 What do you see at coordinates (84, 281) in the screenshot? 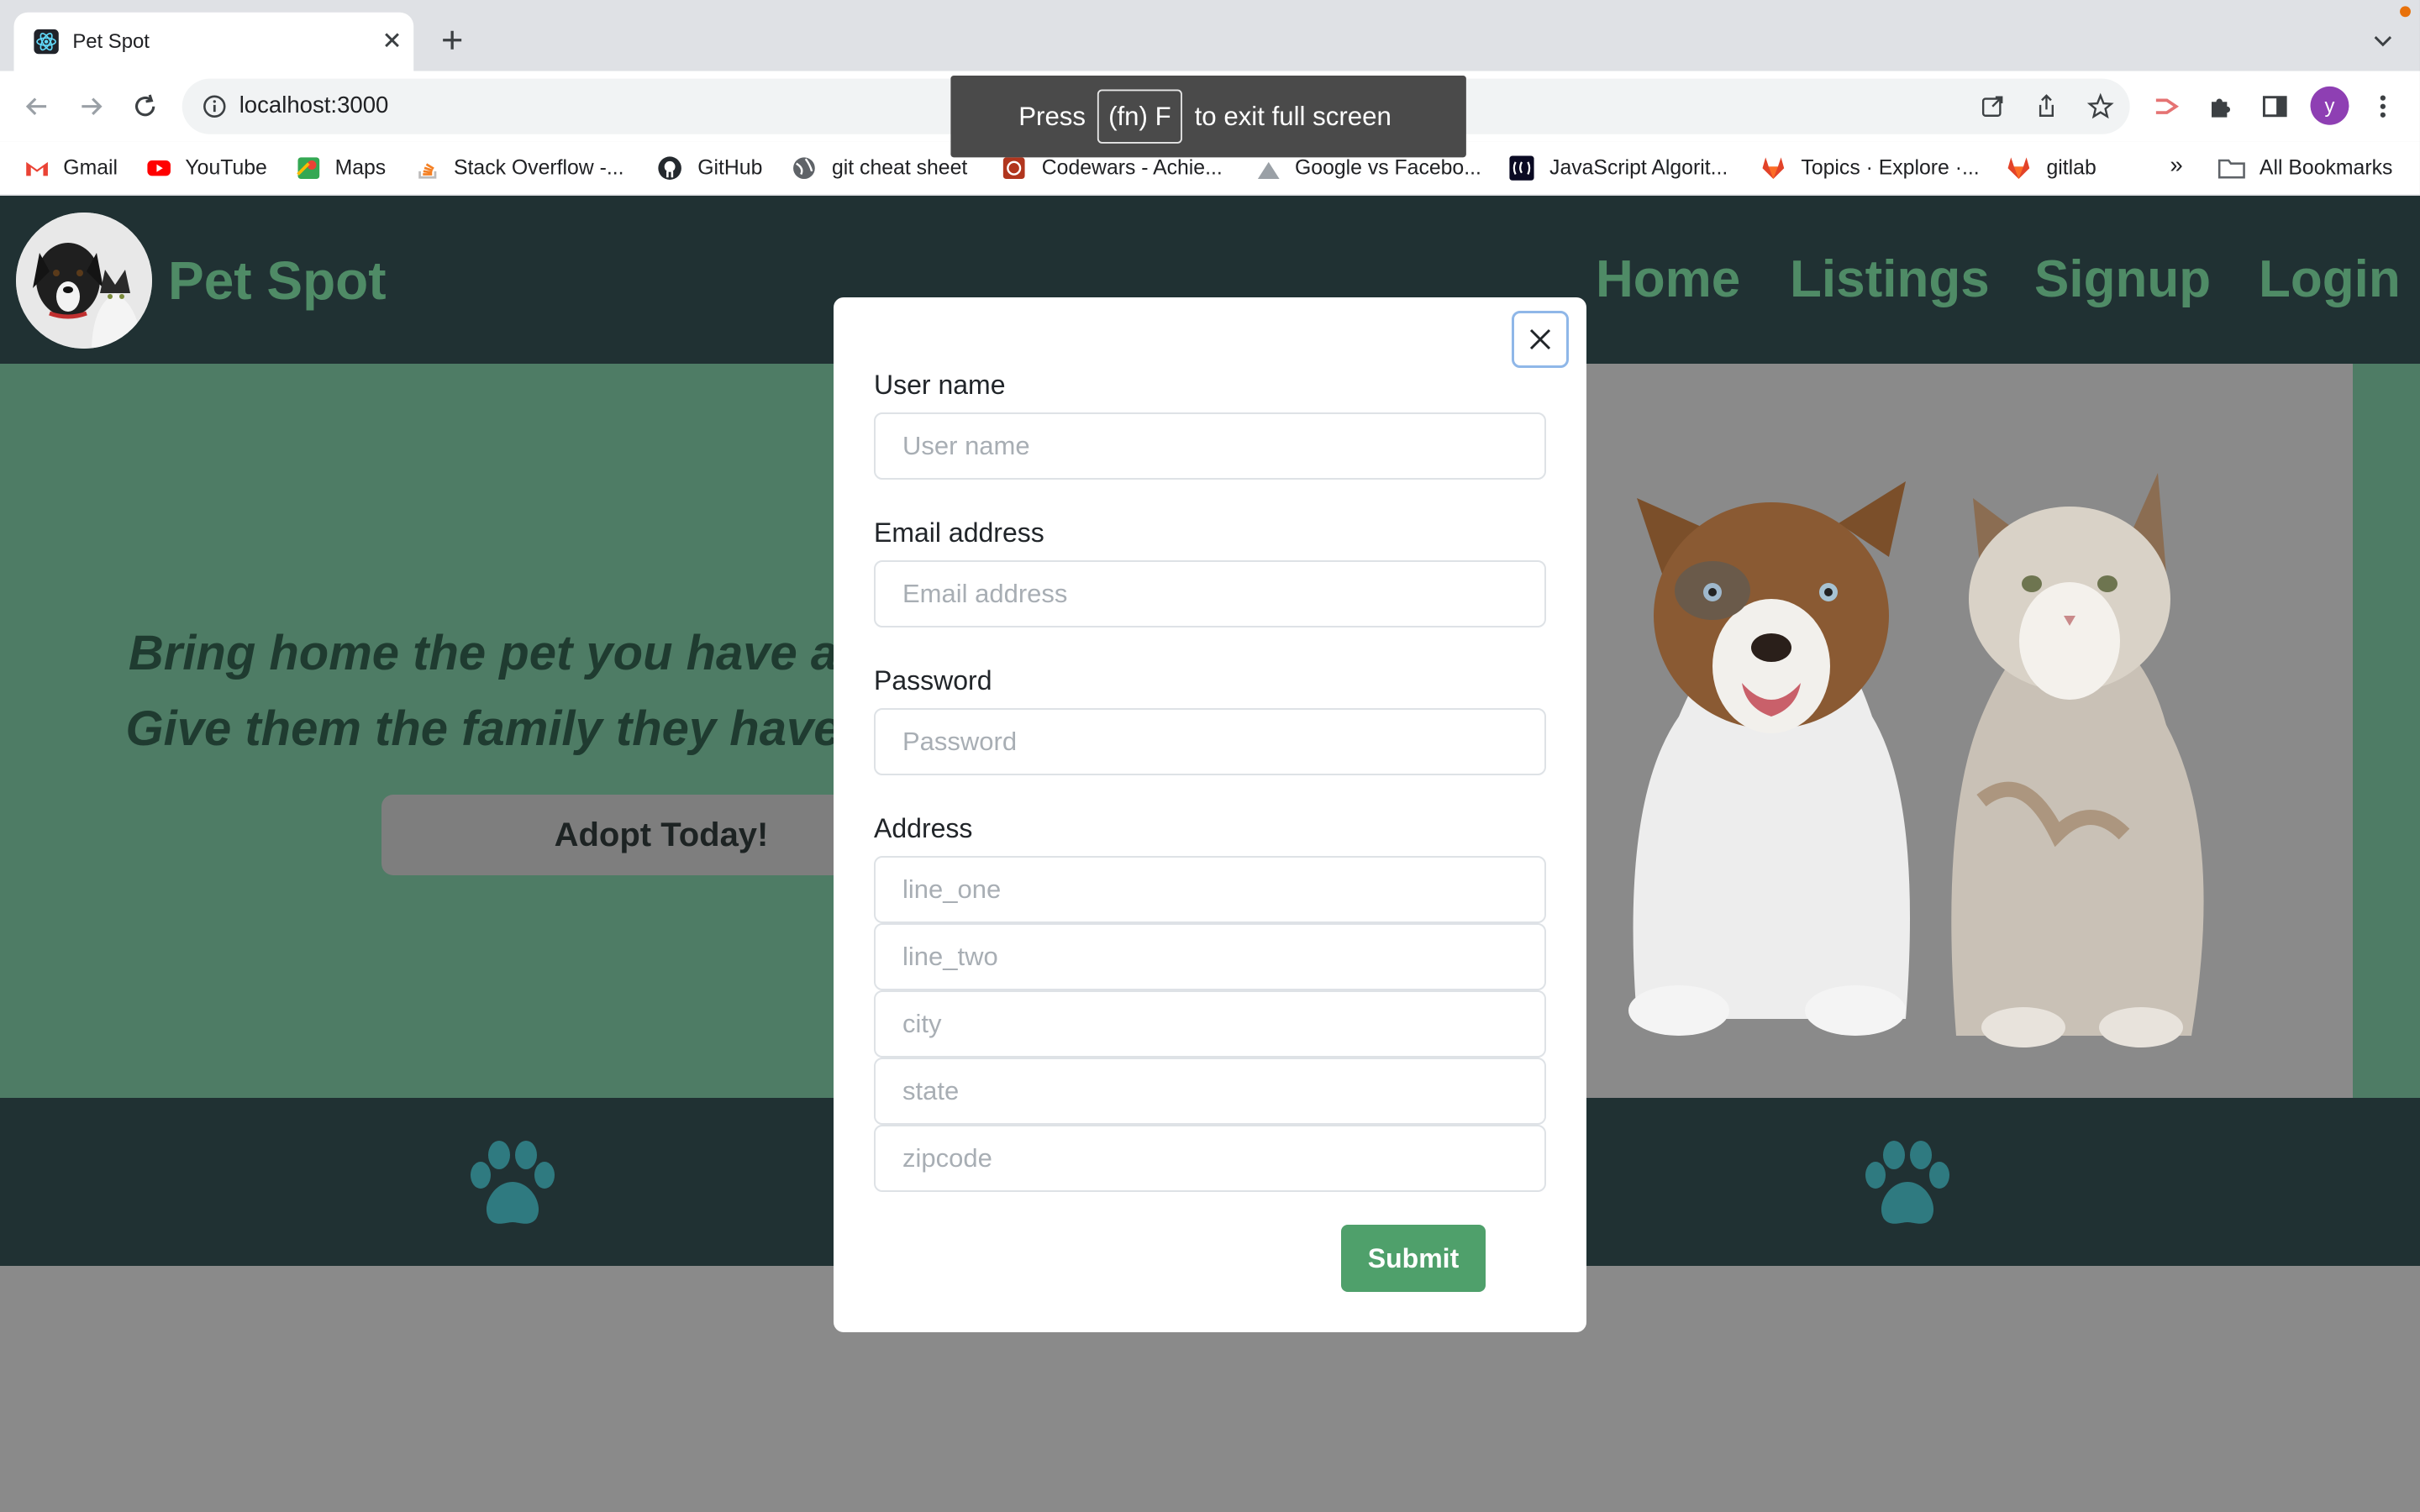
I see `logo-image` at bounding box center [84, 281].